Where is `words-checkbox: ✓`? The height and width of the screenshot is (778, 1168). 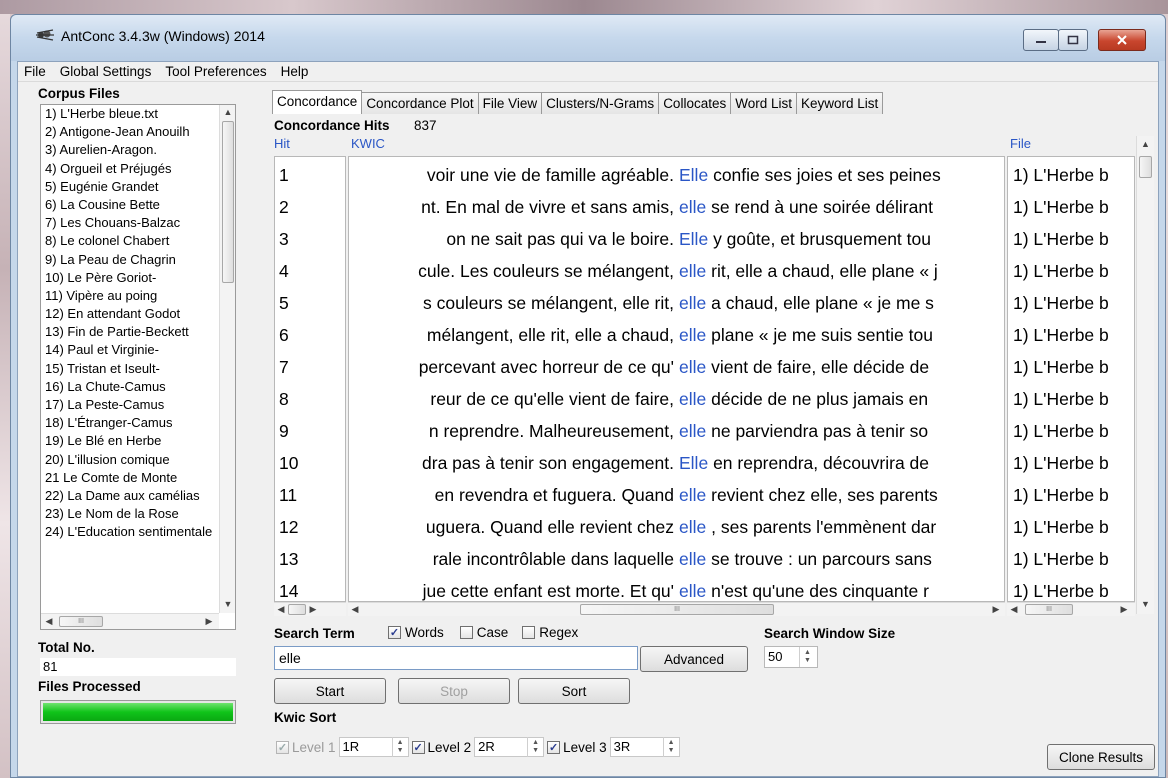
words-checkbox: ✓ is located at coordinates (394, 632).